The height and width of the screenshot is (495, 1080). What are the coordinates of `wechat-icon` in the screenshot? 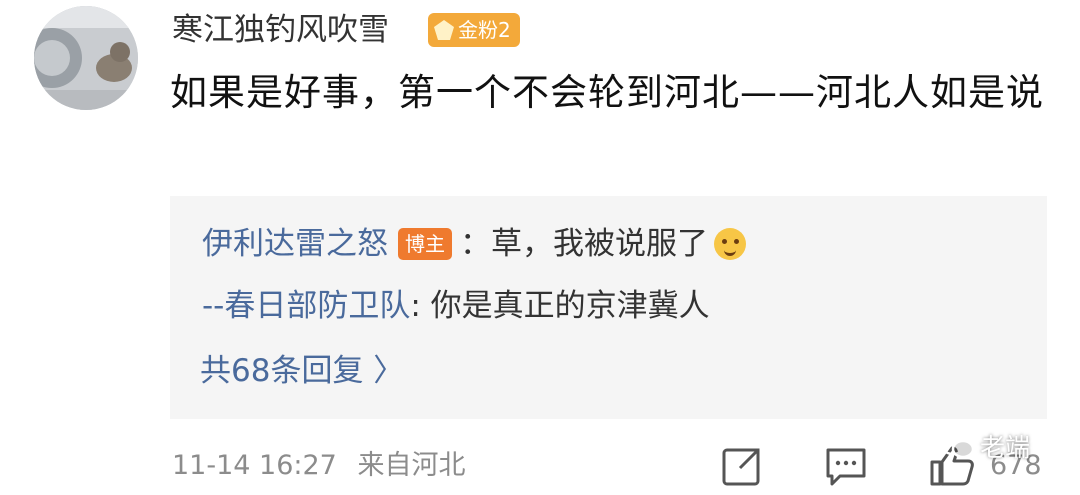 It's located at (957, 445).